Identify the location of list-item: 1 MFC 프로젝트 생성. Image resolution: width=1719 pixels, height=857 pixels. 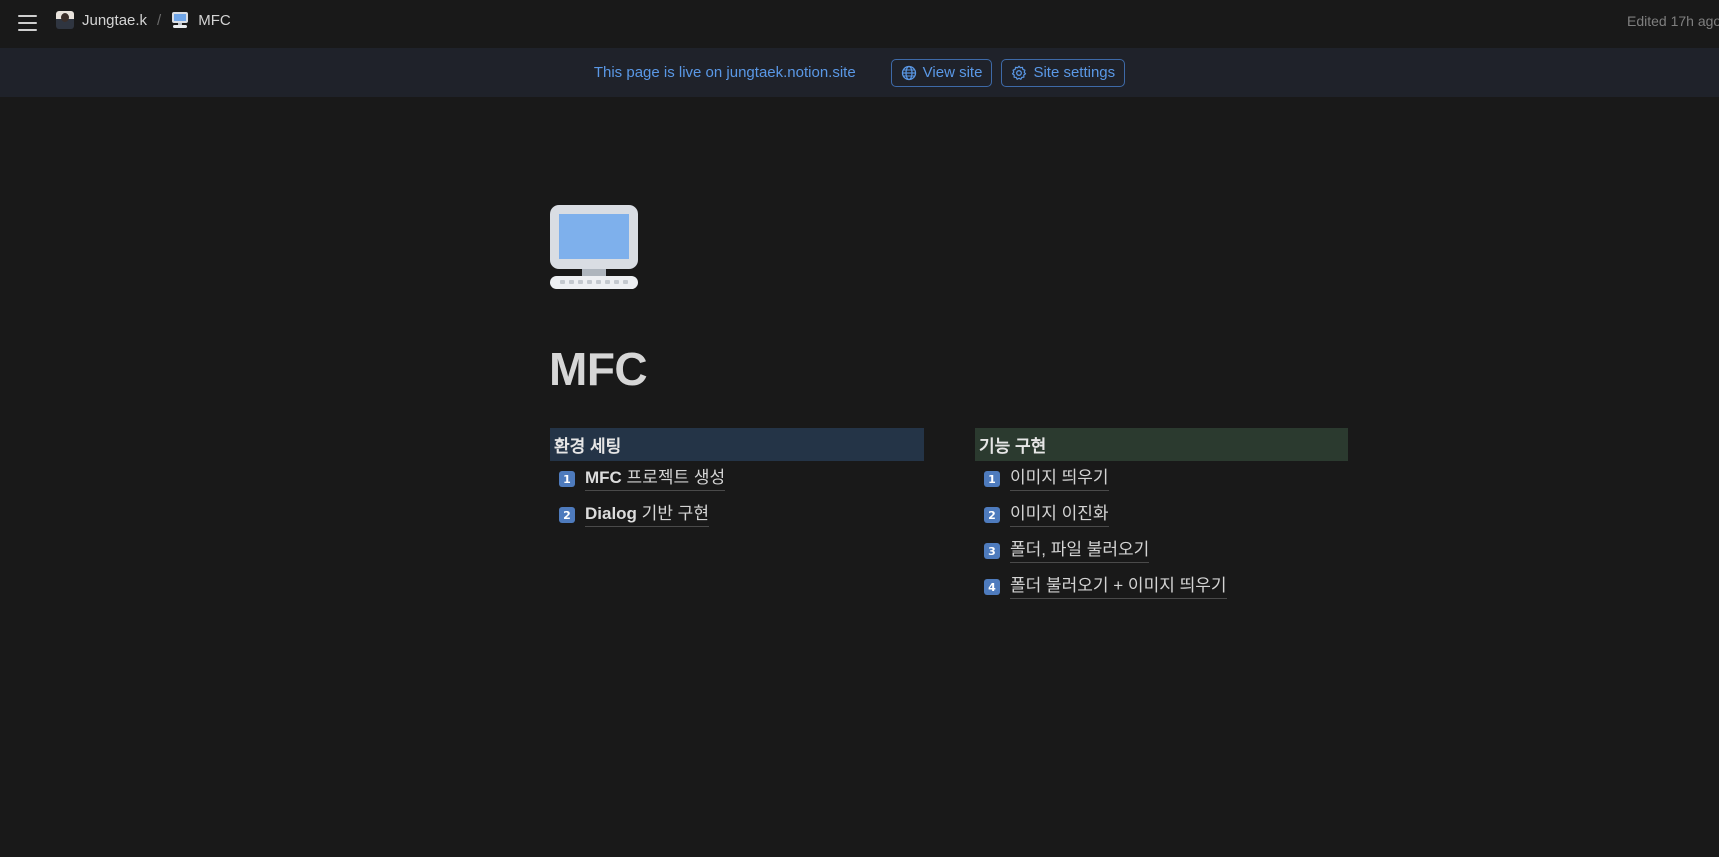
(737, 479).